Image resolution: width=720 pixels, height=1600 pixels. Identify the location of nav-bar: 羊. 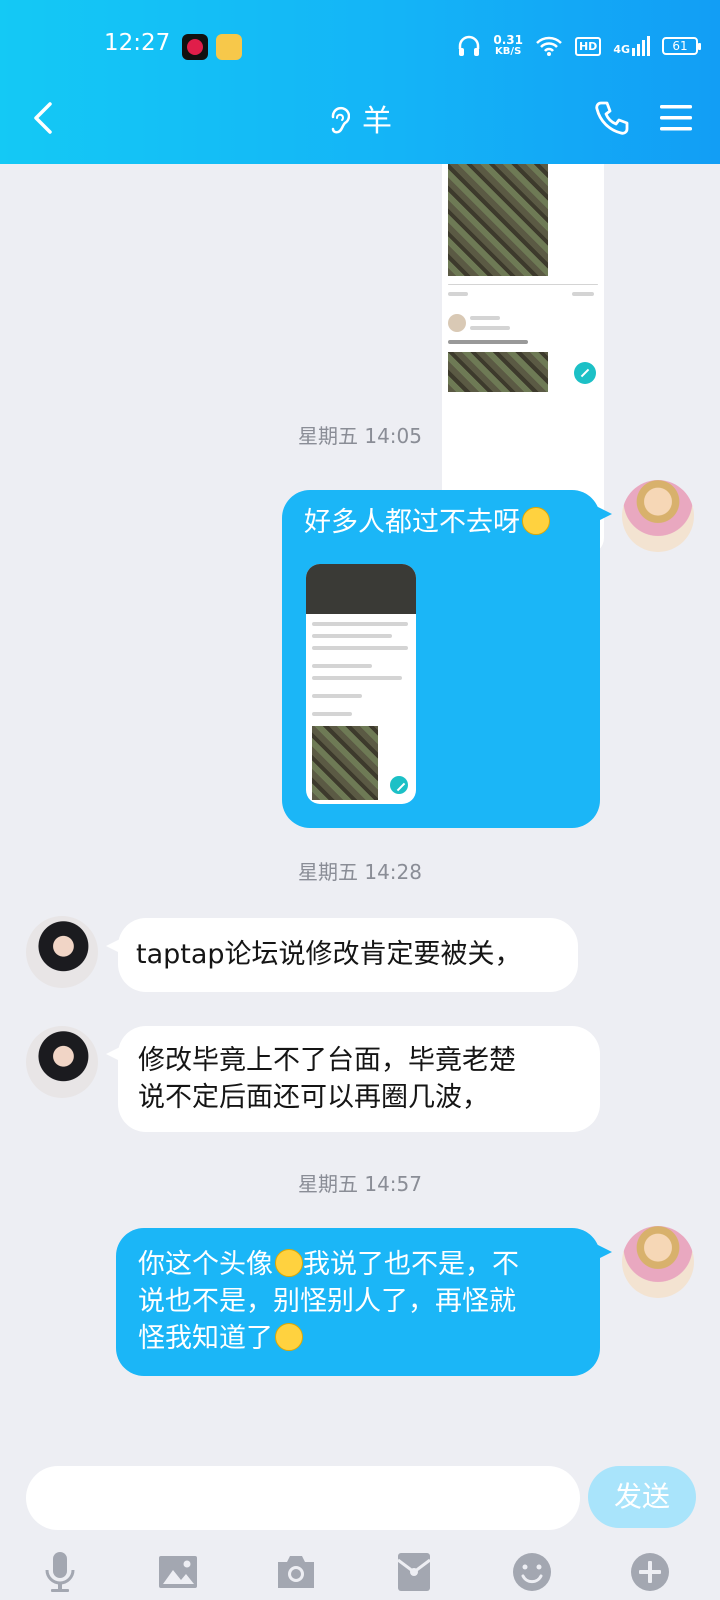
(360, 118).